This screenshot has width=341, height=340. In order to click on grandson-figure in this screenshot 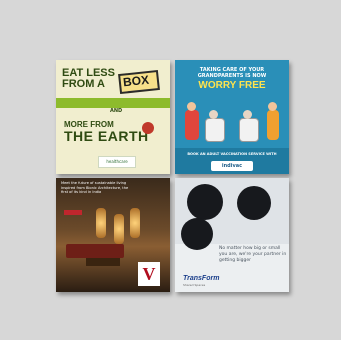, I will do `click(192, 125)`.